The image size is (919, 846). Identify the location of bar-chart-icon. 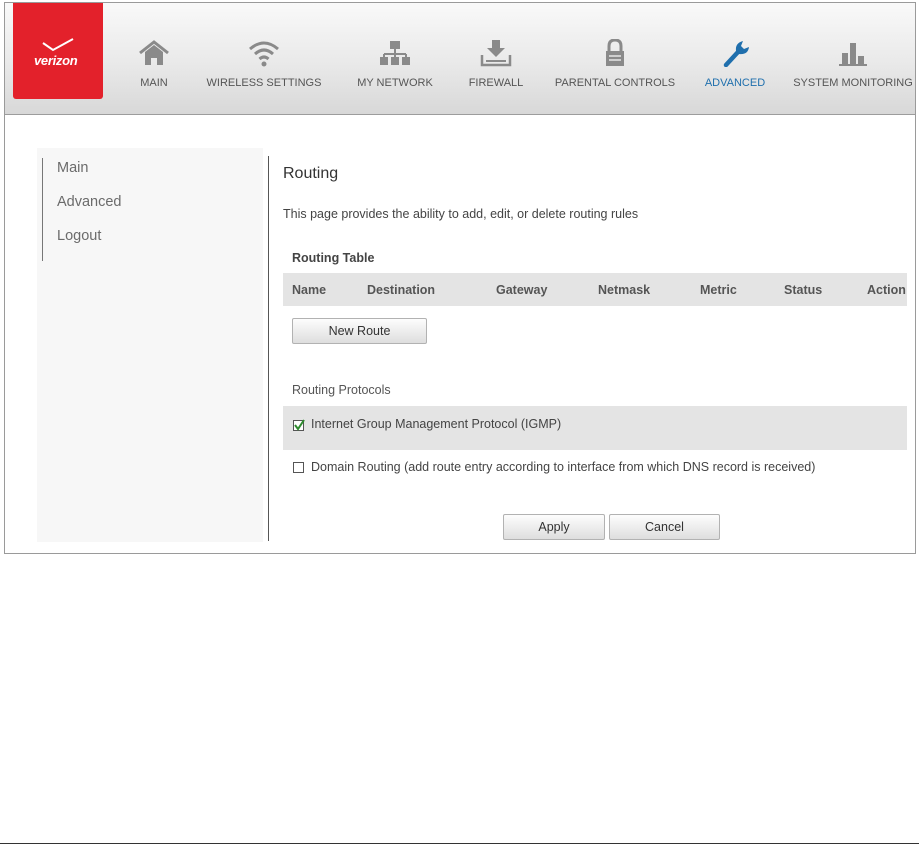
(853, 54).